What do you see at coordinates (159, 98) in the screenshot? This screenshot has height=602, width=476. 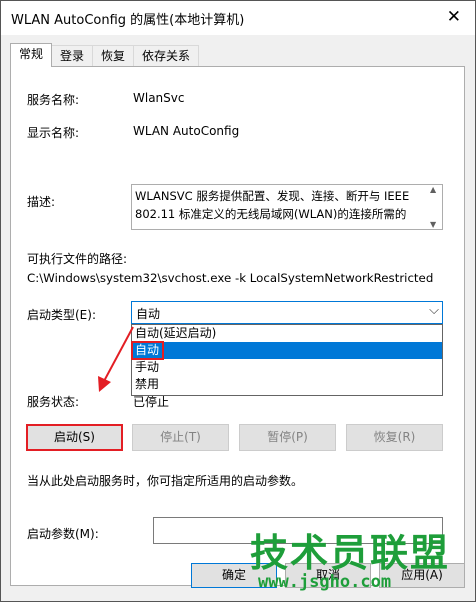 I see `service-name-value: WlanSvc` at bounding box center [159, 98].